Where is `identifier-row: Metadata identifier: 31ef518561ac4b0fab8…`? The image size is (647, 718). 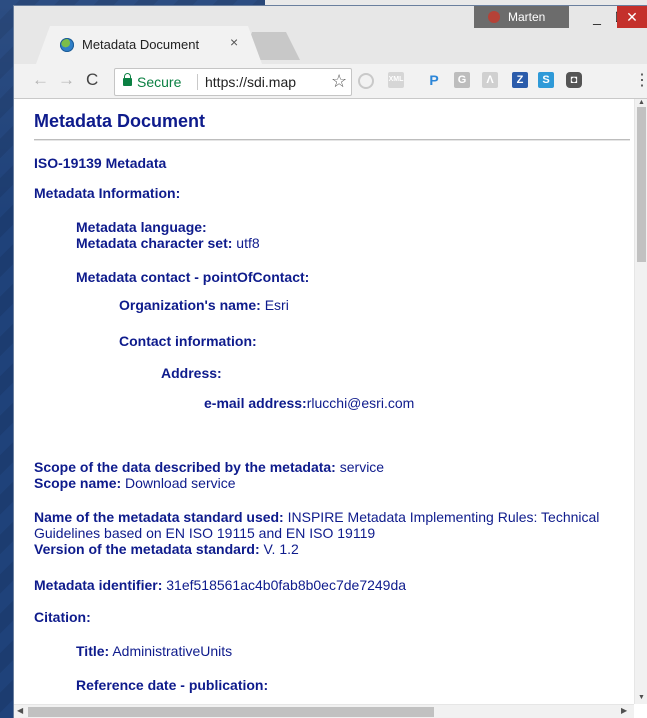
identifier-row: Metadata identifier: 31ef518561ac4b0fab8… is located at coordinates (220, 585).